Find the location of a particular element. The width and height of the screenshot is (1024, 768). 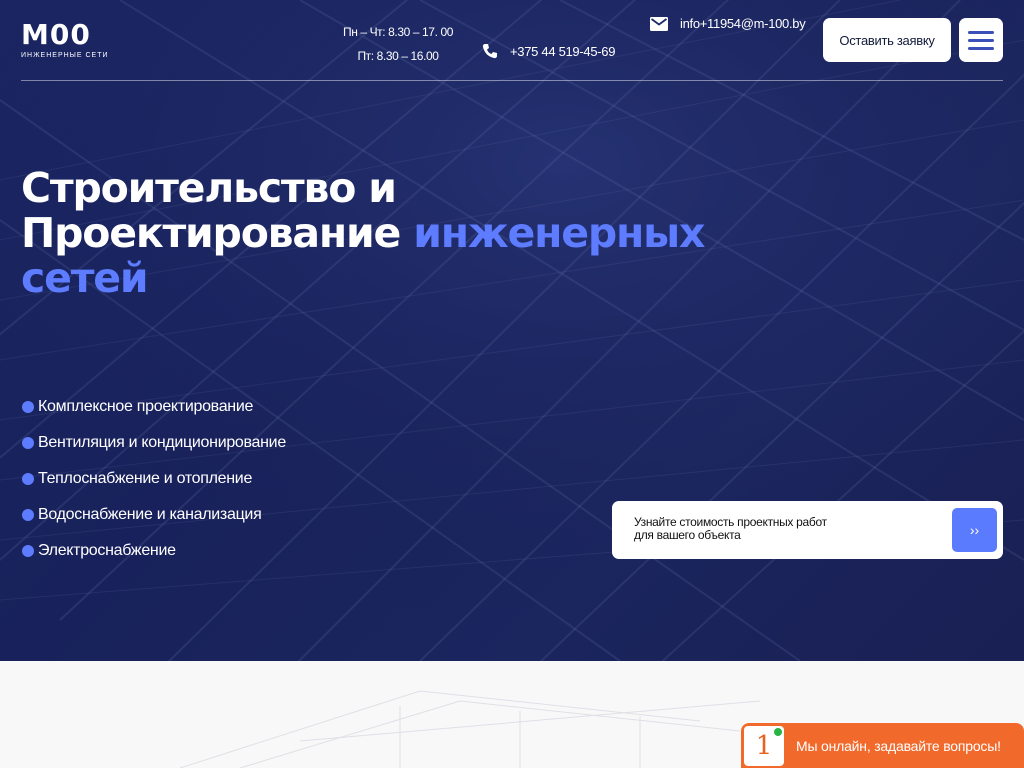

working-hours: Пн – Чт: 8.30 – 17. 00 Пт: 8.30 – 16.00 is located at coordinates (398, 44).